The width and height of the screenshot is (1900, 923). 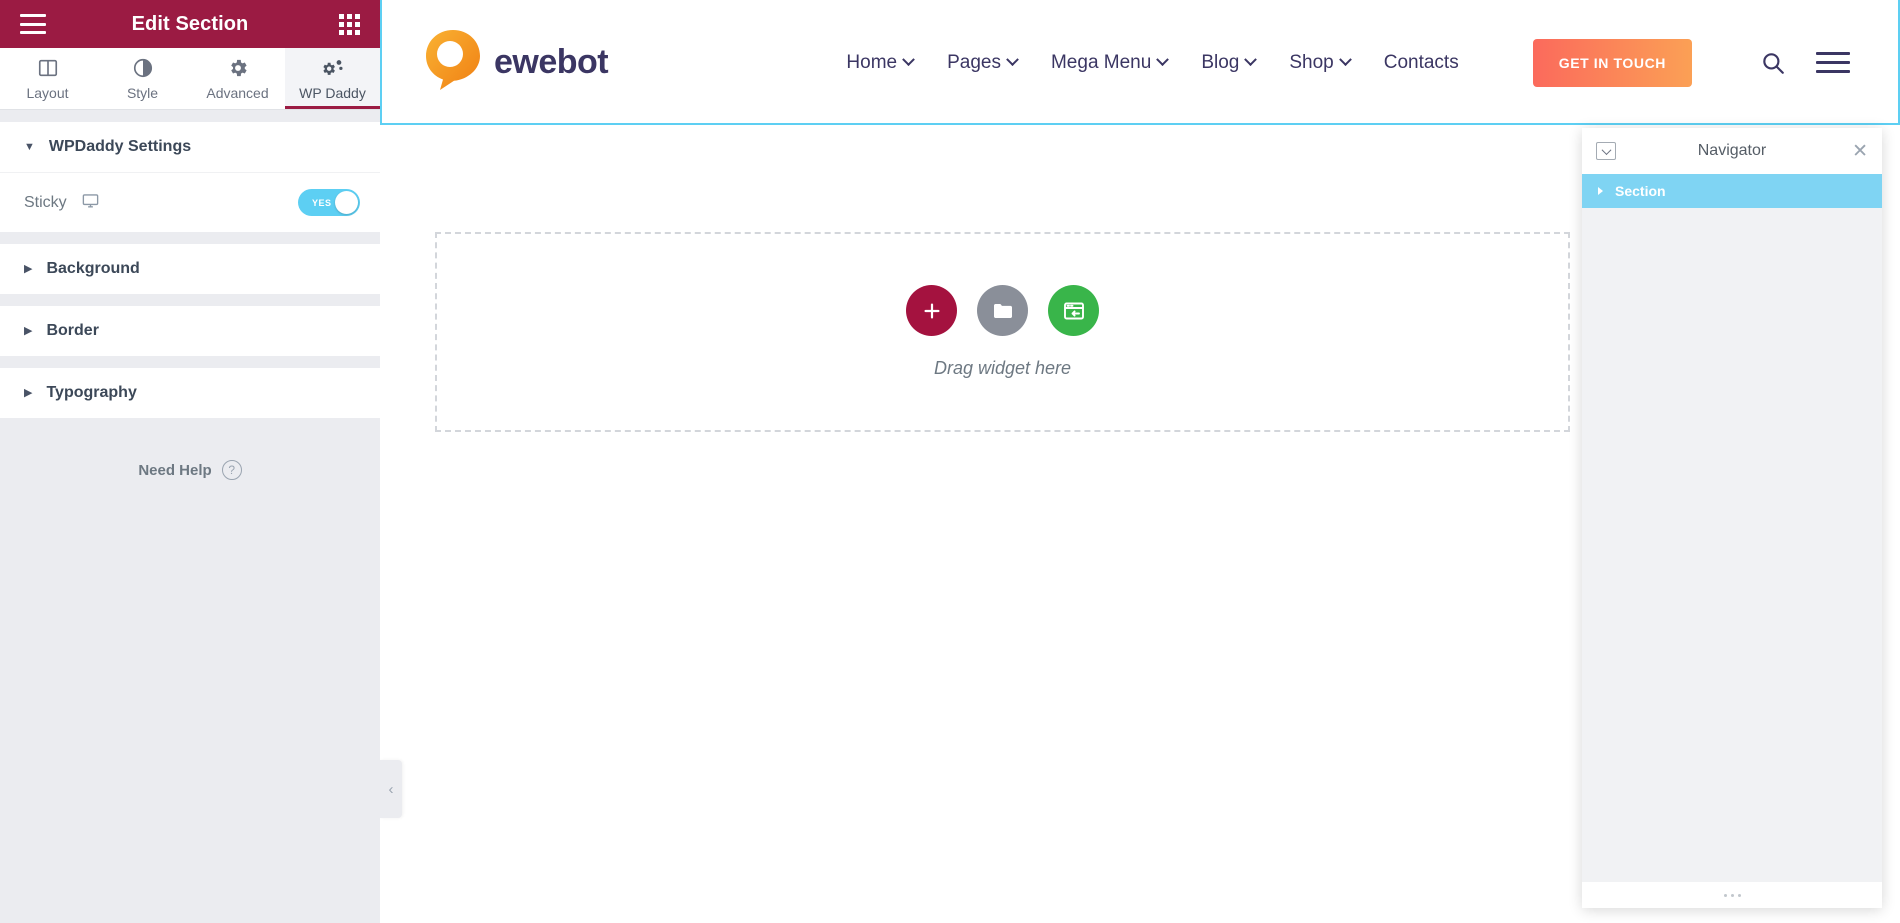 I want to click on nav-item-mega-menu: Mega Menu, so click(x=1110, y=62).